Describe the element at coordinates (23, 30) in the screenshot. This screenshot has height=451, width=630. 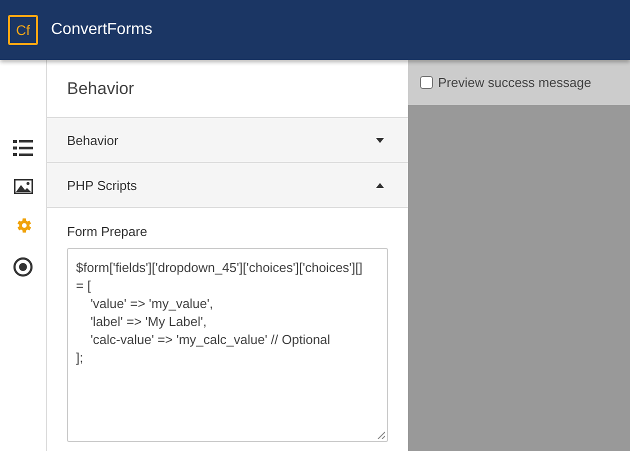
I see `logo-icon: Cf` at that location.